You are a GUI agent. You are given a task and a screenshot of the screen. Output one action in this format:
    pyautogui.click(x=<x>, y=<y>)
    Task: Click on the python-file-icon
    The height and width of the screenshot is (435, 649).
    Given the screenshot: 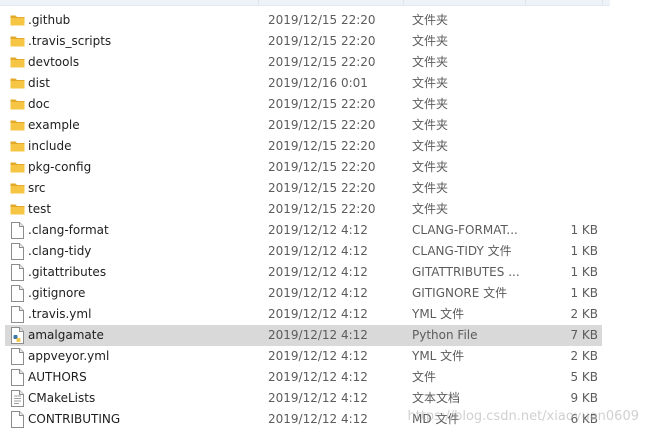 What is the action you would take?
    pyautogui.click(x=17, y=335)
    